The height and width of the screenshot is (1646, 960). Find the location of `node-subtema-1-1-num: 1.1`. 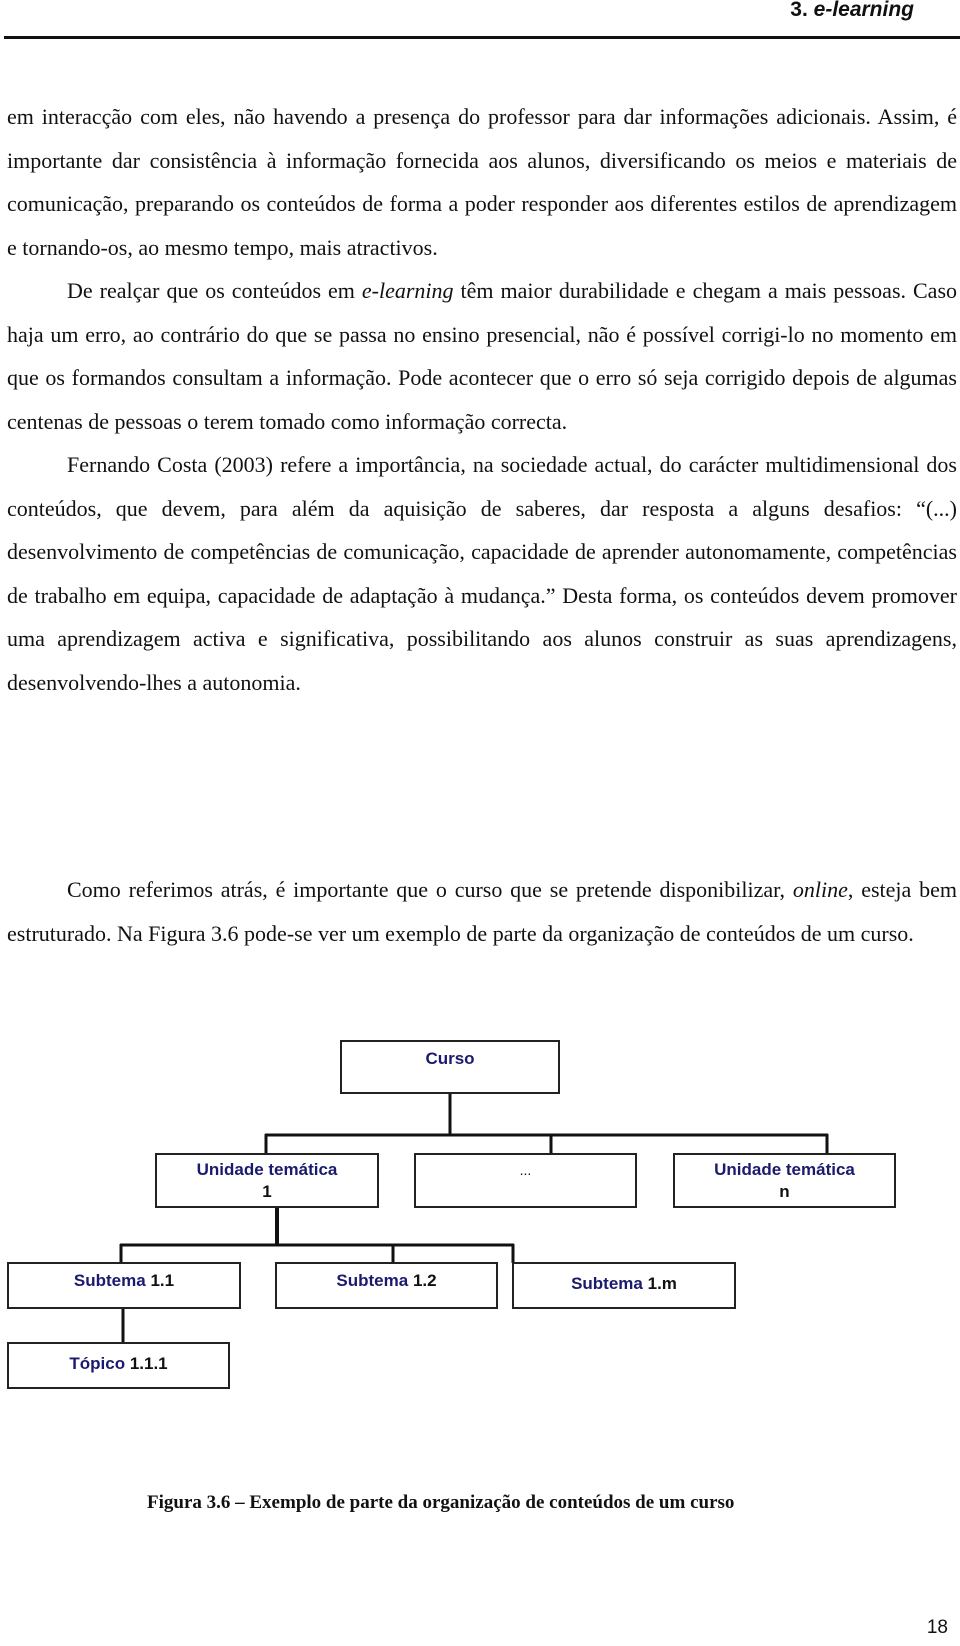

node-subtema-1-1-num: 1.1 is located at coordinates (162, 1280).